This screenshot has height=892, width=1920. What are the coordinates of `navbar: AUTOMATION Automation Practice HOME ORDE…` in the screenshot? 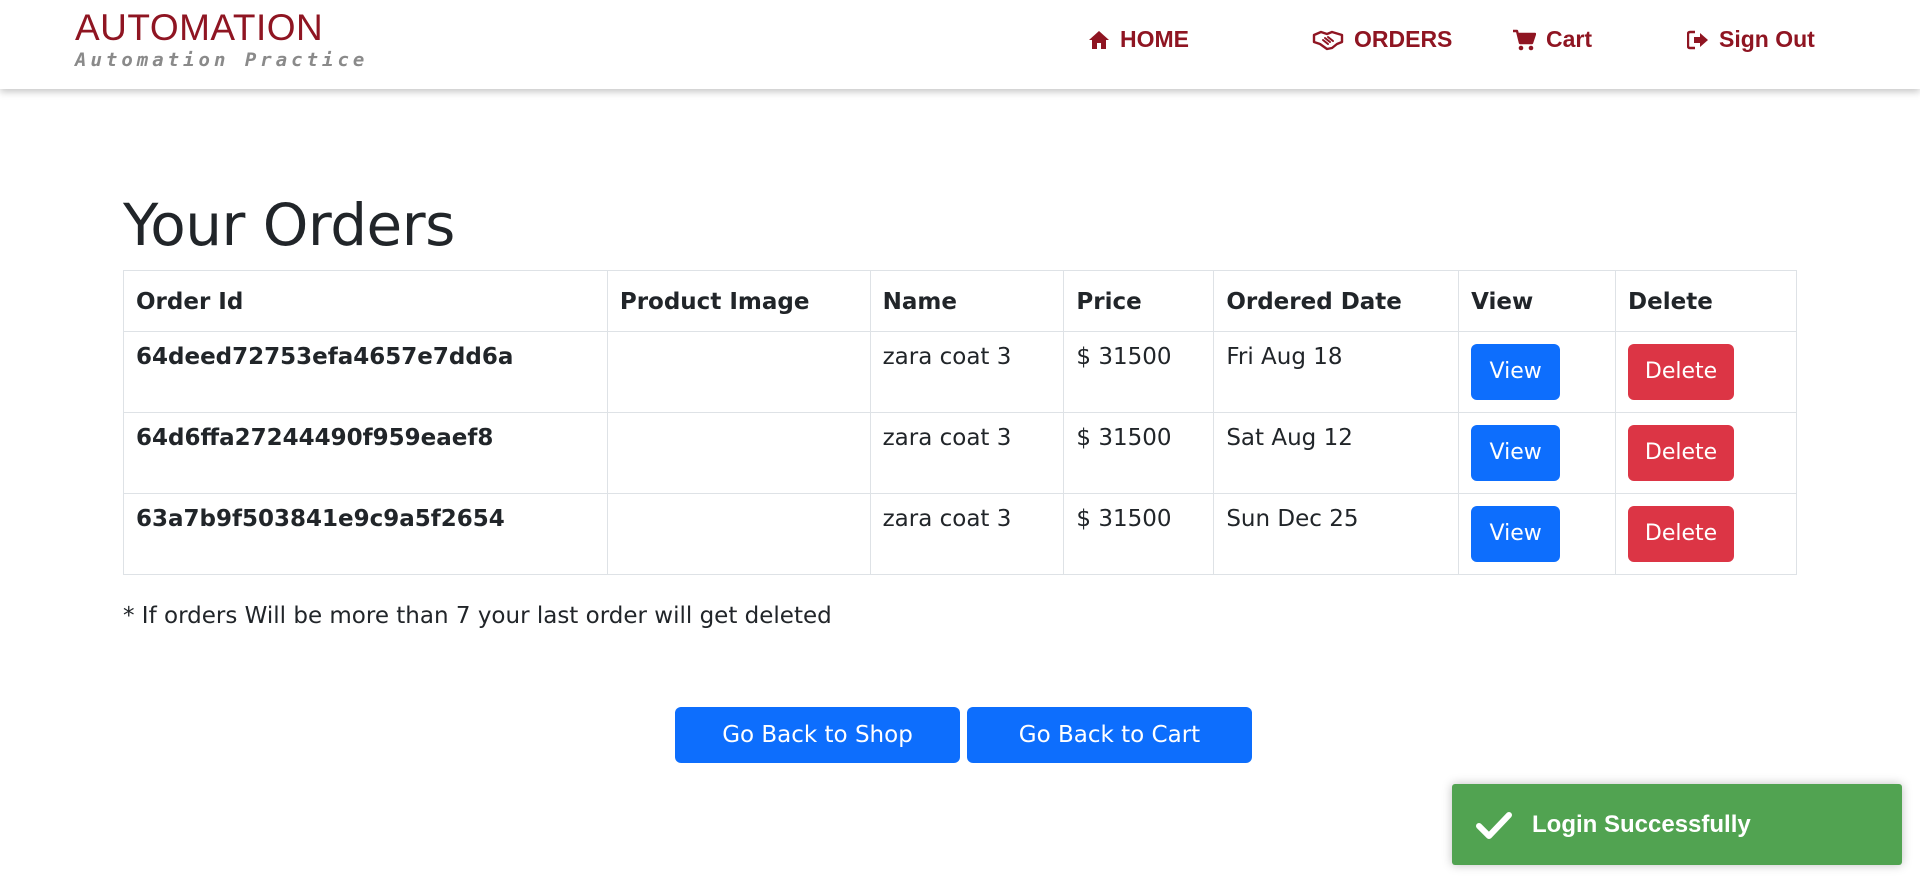 It's located at (960, 44).